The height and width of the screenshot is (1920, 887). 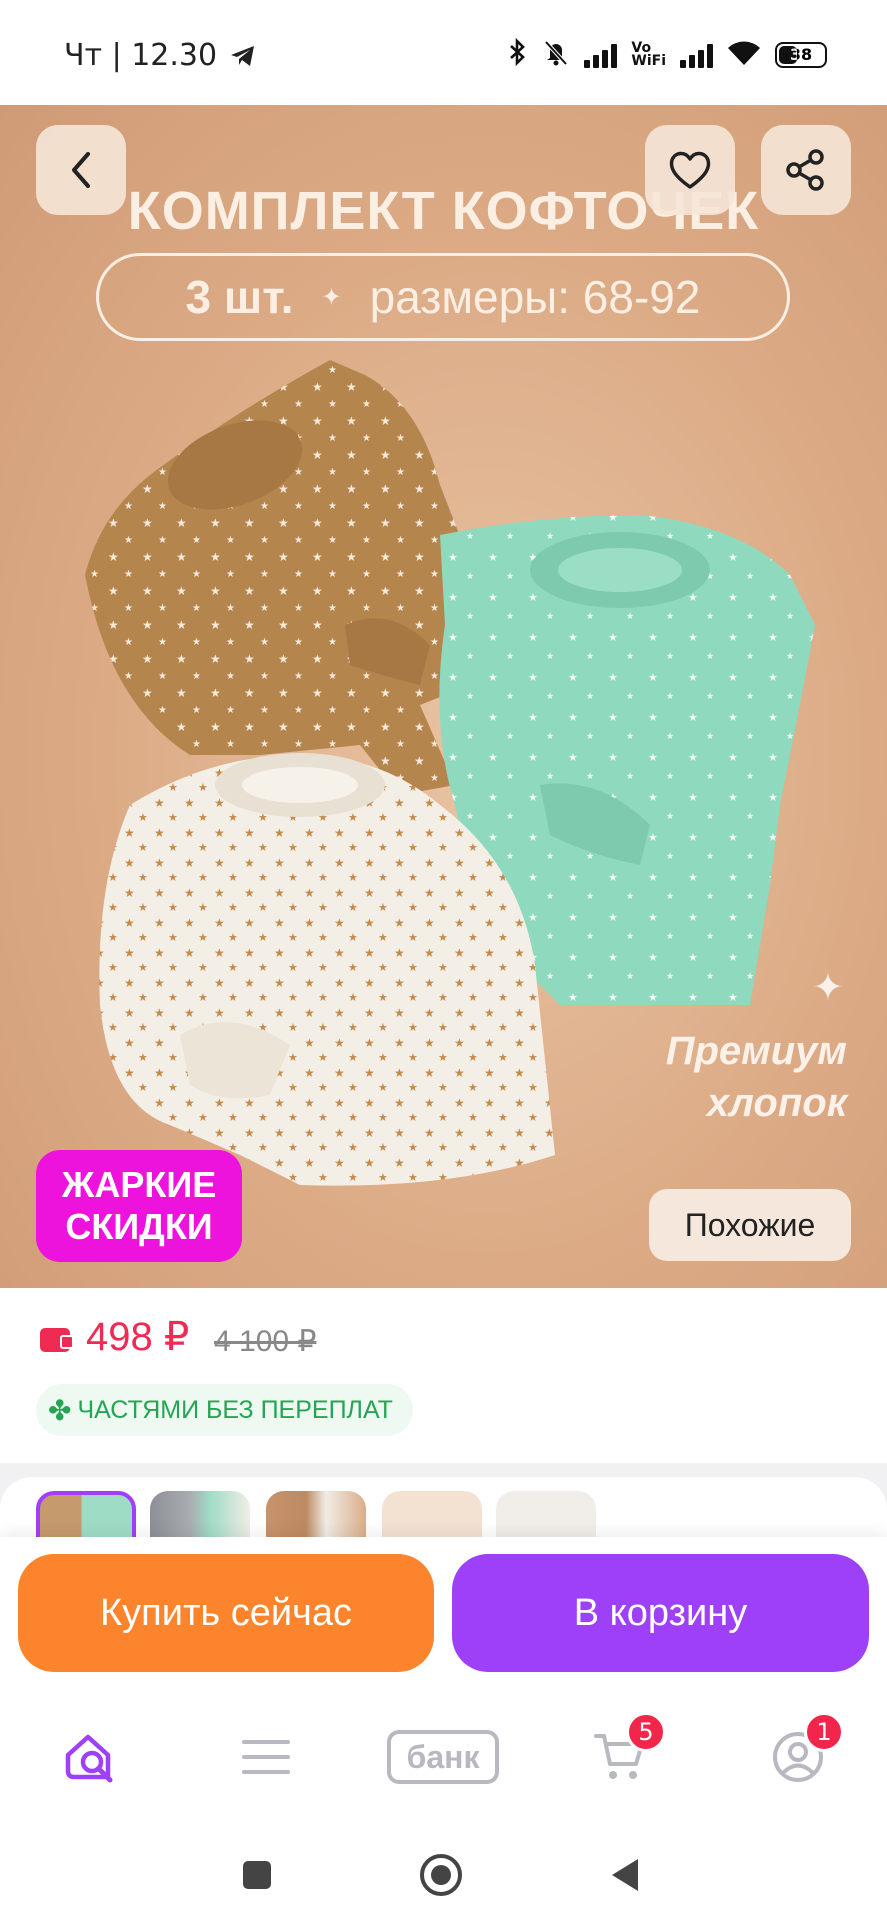 I want to click on battery-icon: 38, so click(x=801, y=54).